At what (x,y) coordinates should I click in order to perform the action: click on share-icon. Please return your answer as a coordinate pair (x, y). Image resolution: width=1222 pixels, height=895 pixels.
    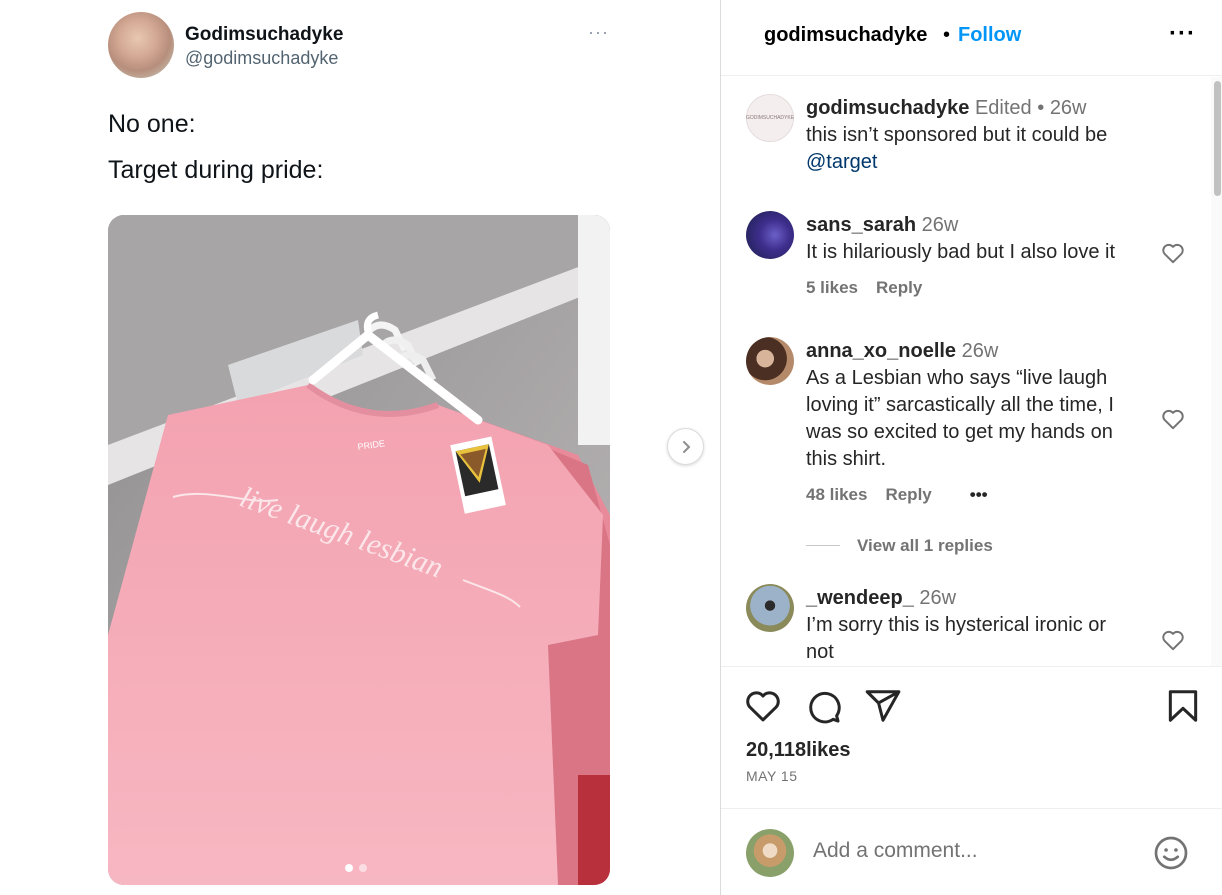
    Looking at the image, I should click on (883, 706).